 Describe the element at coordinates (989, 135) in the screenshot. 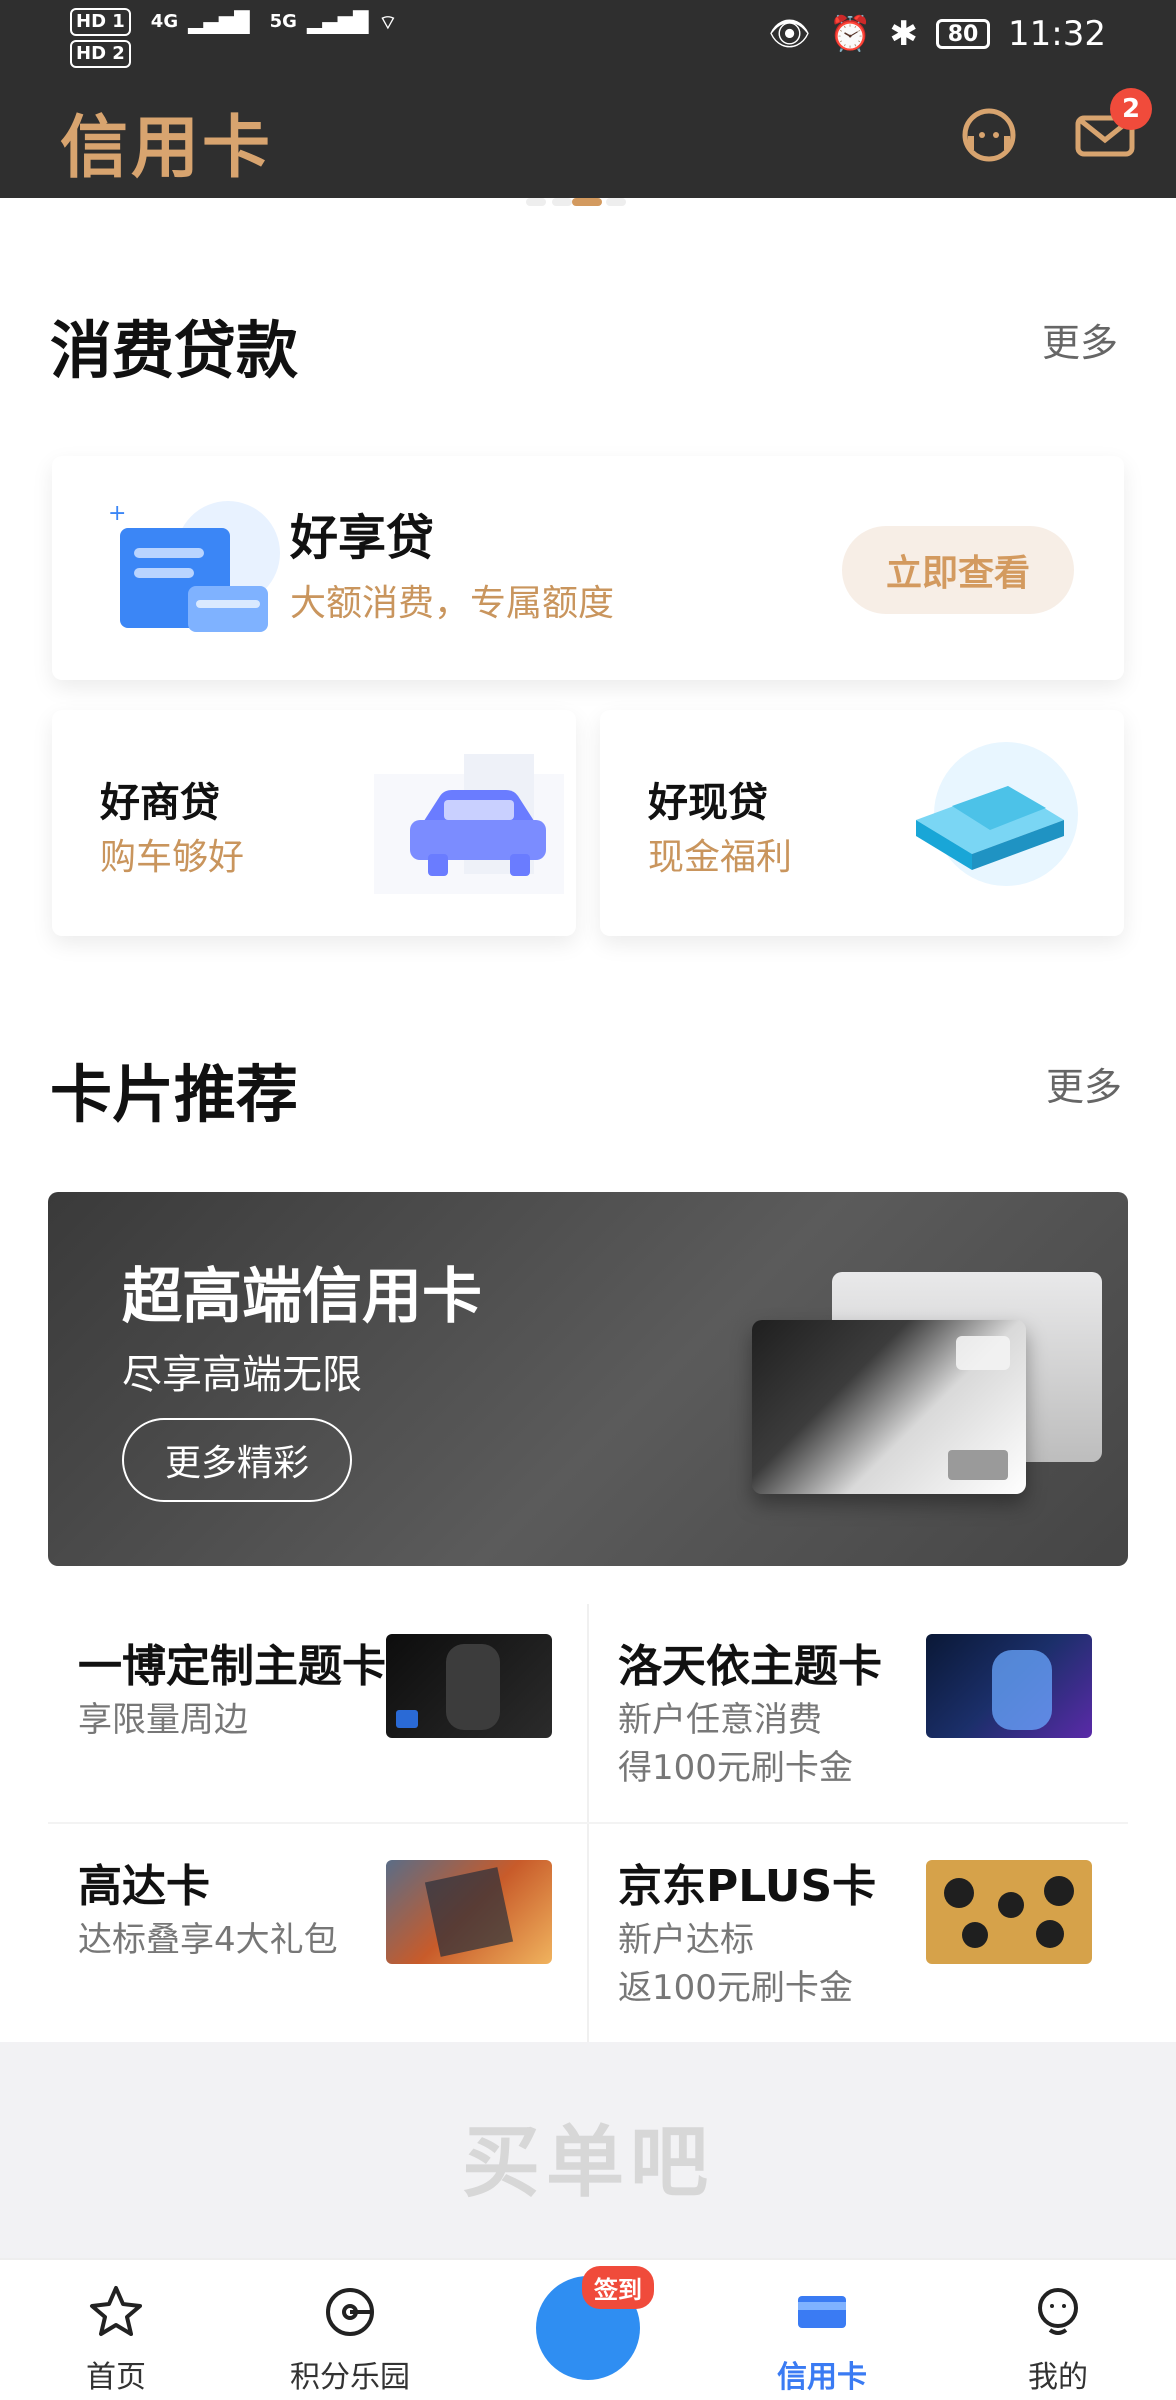

I see `customer-service-icon` at that location.